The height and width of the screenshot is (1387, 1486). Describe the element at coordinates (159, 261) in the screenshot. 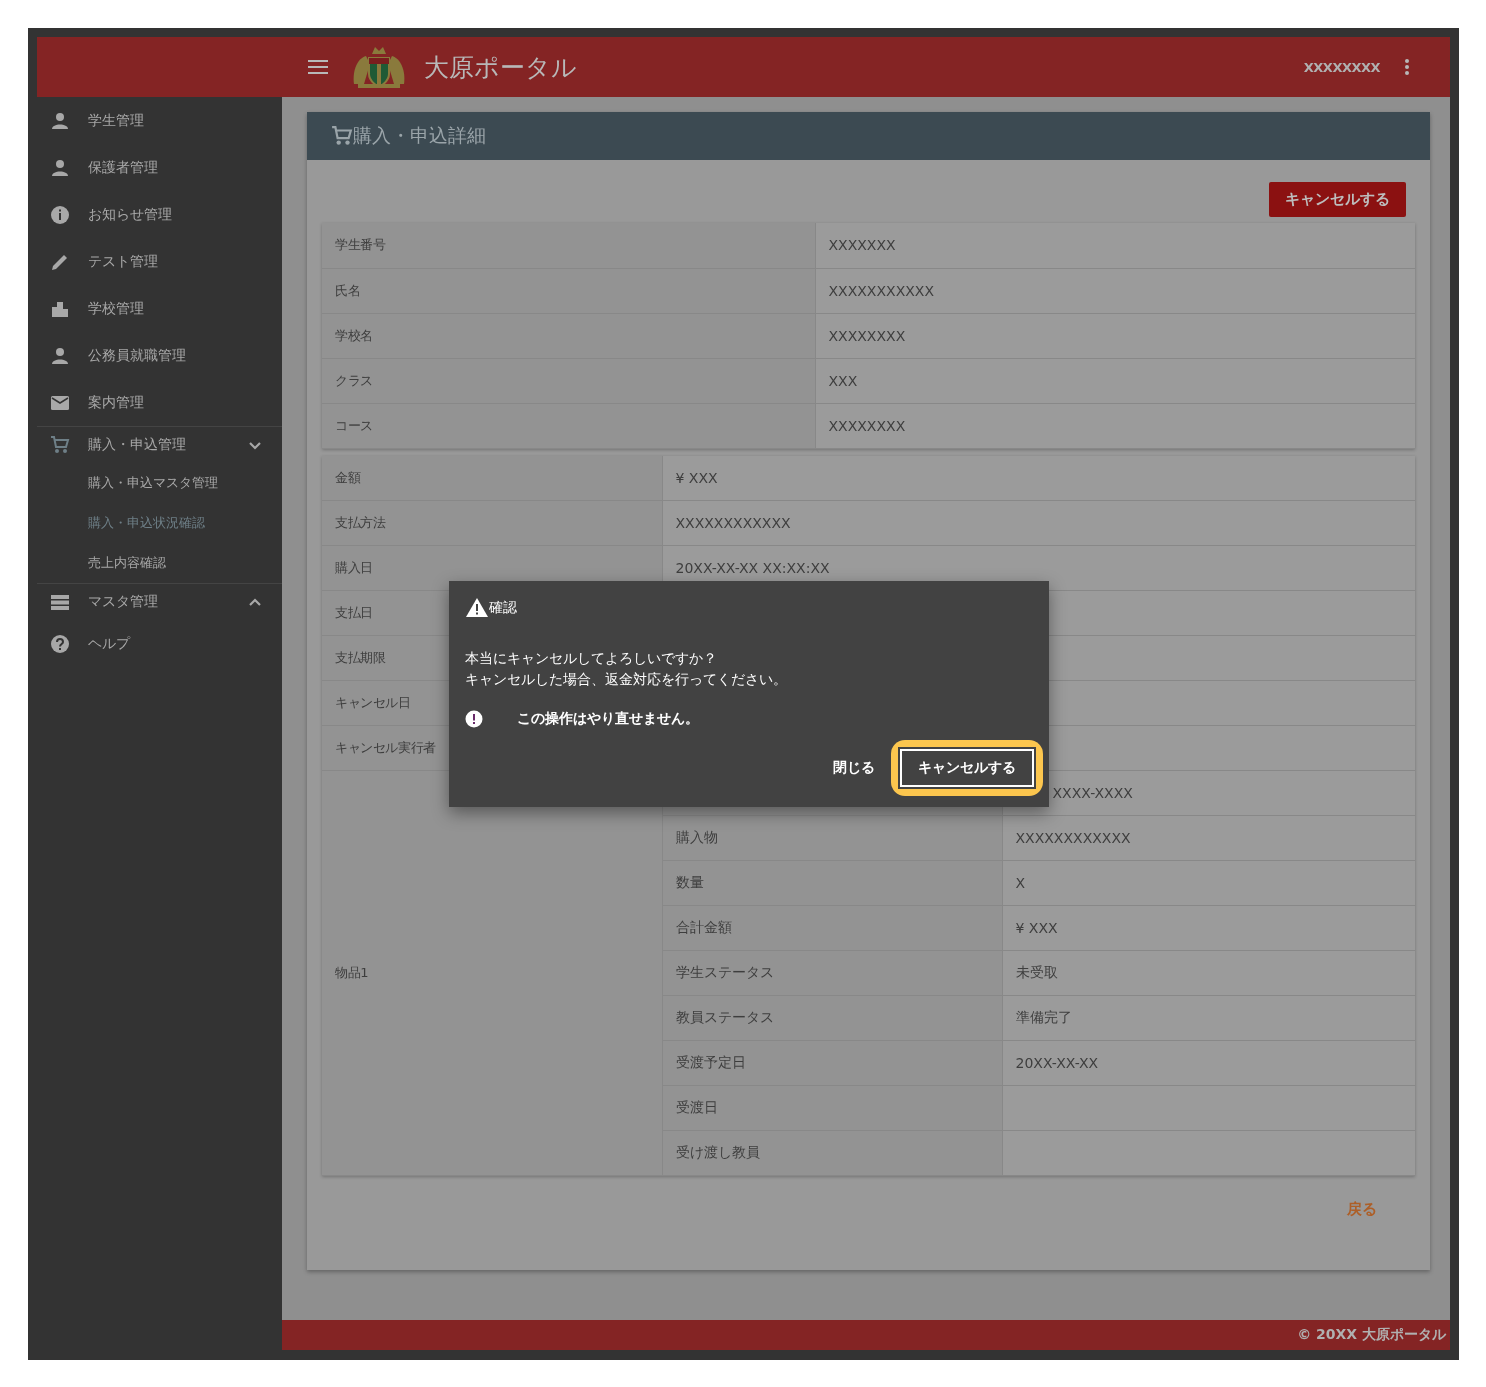

I see `sidebar-item: テスト管理` at that location.